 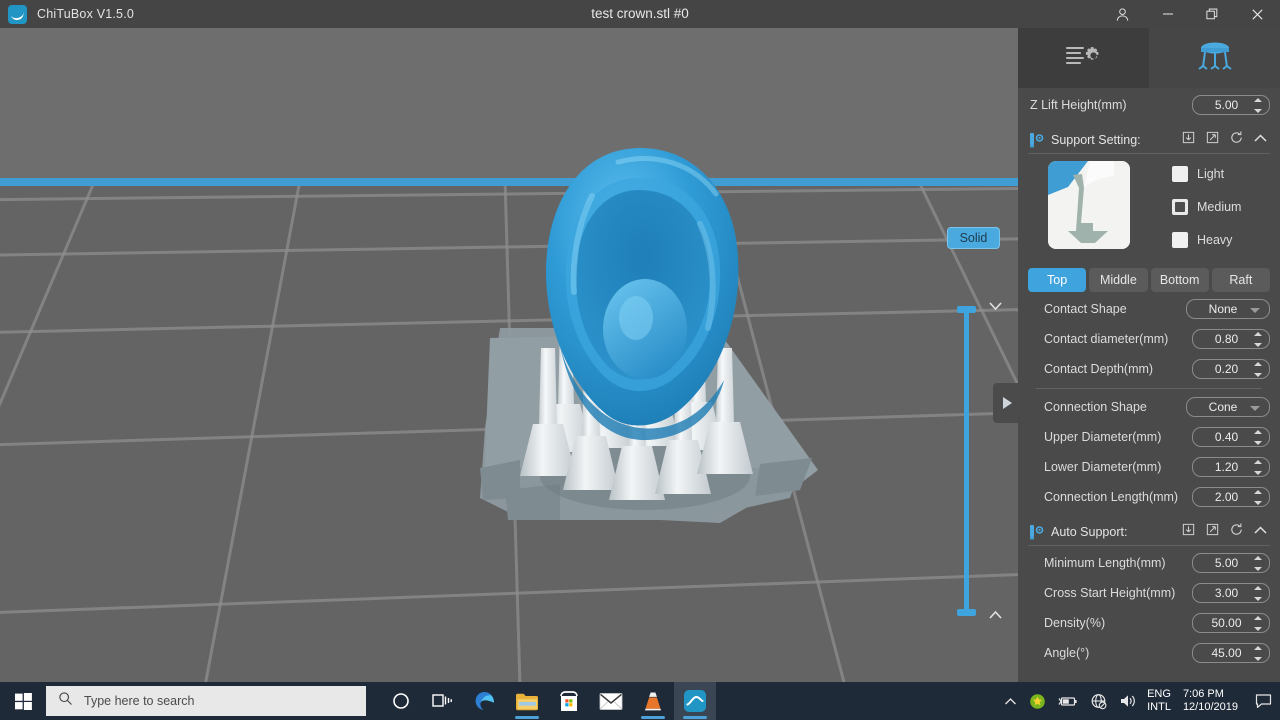 What do you see at coordinates (1095, 406) in the screenshot?
I see `connection-shape-label: Connection Shape` at bounding box center [1095, 406].